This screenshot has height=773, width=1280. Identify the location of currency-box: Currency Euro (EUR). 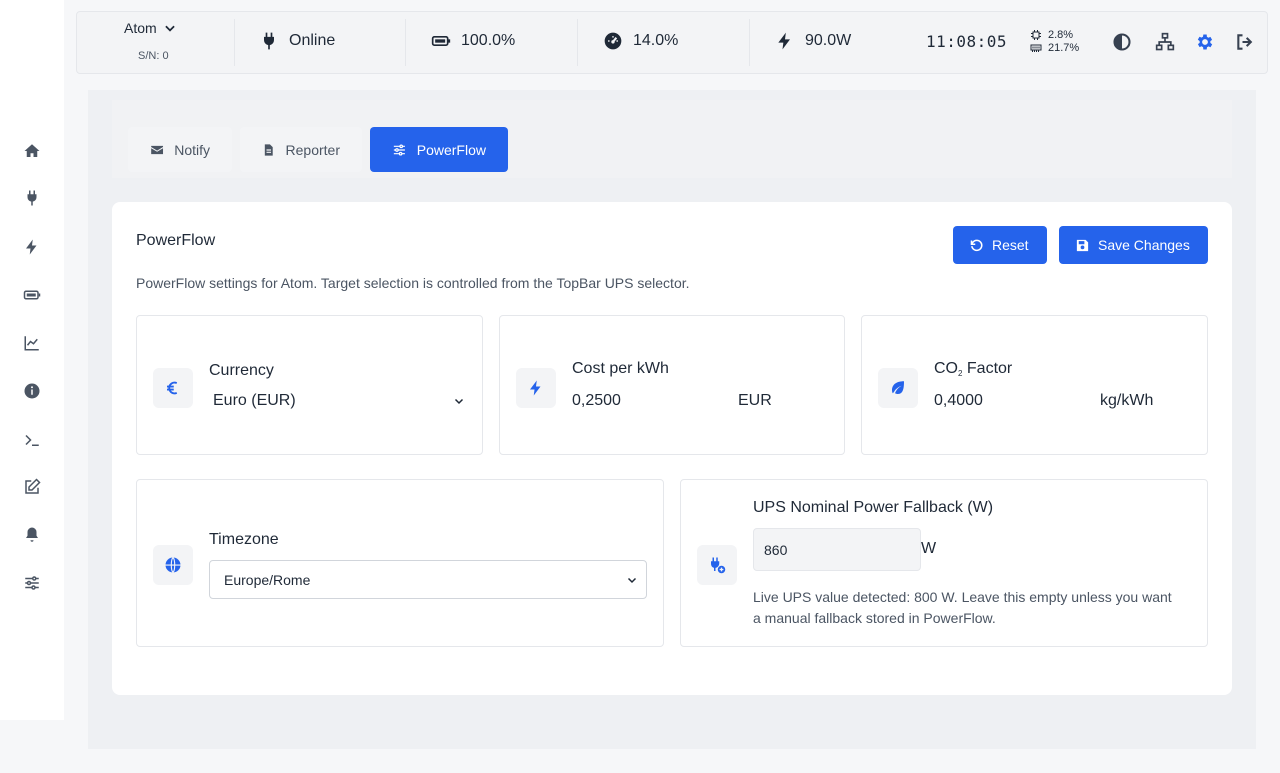
(309, 385).